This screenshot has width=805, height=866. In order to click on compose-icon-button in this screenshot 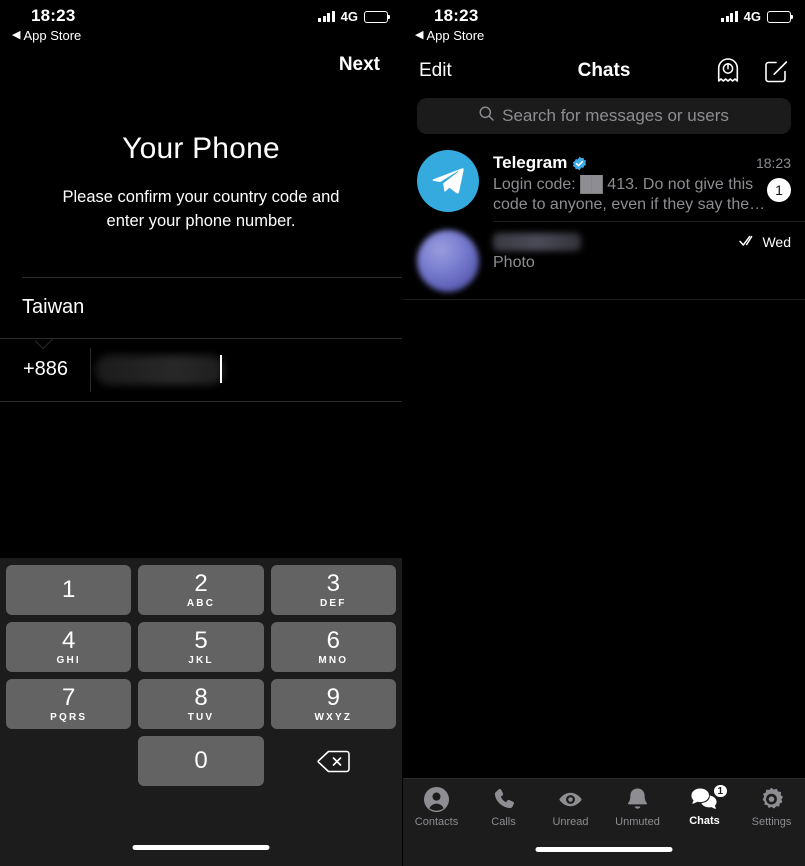, I will do `click(776, 71)`.